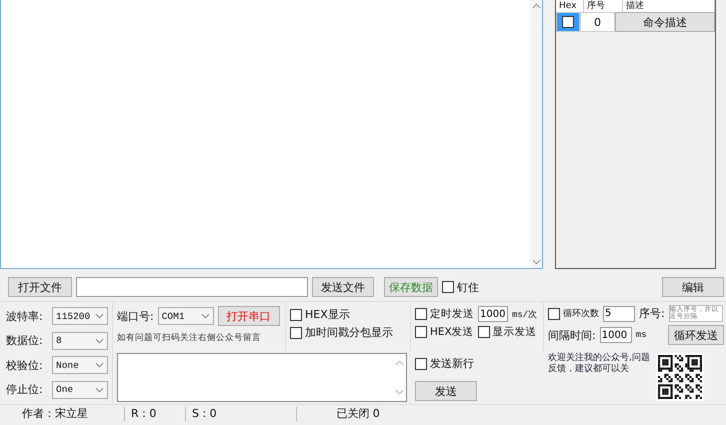 This screenshot has height=425, width=726. I want to click on status-text: 作者：宋立星, so click(62, 413).